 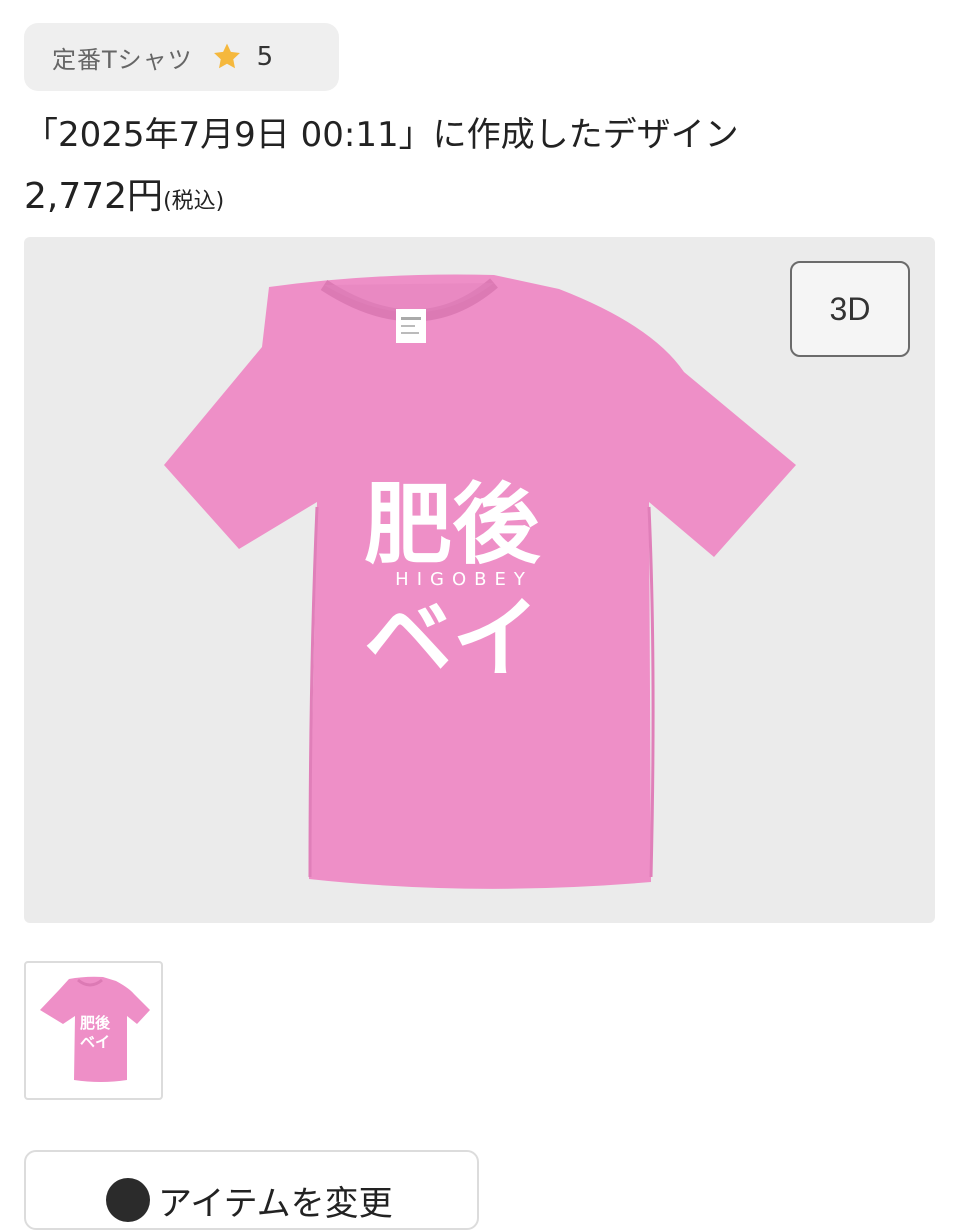 What do you see at coordinates (95, 1023) in the screenshot?
I see `svg-text: 肥後` at bounding box center [95, 1023].